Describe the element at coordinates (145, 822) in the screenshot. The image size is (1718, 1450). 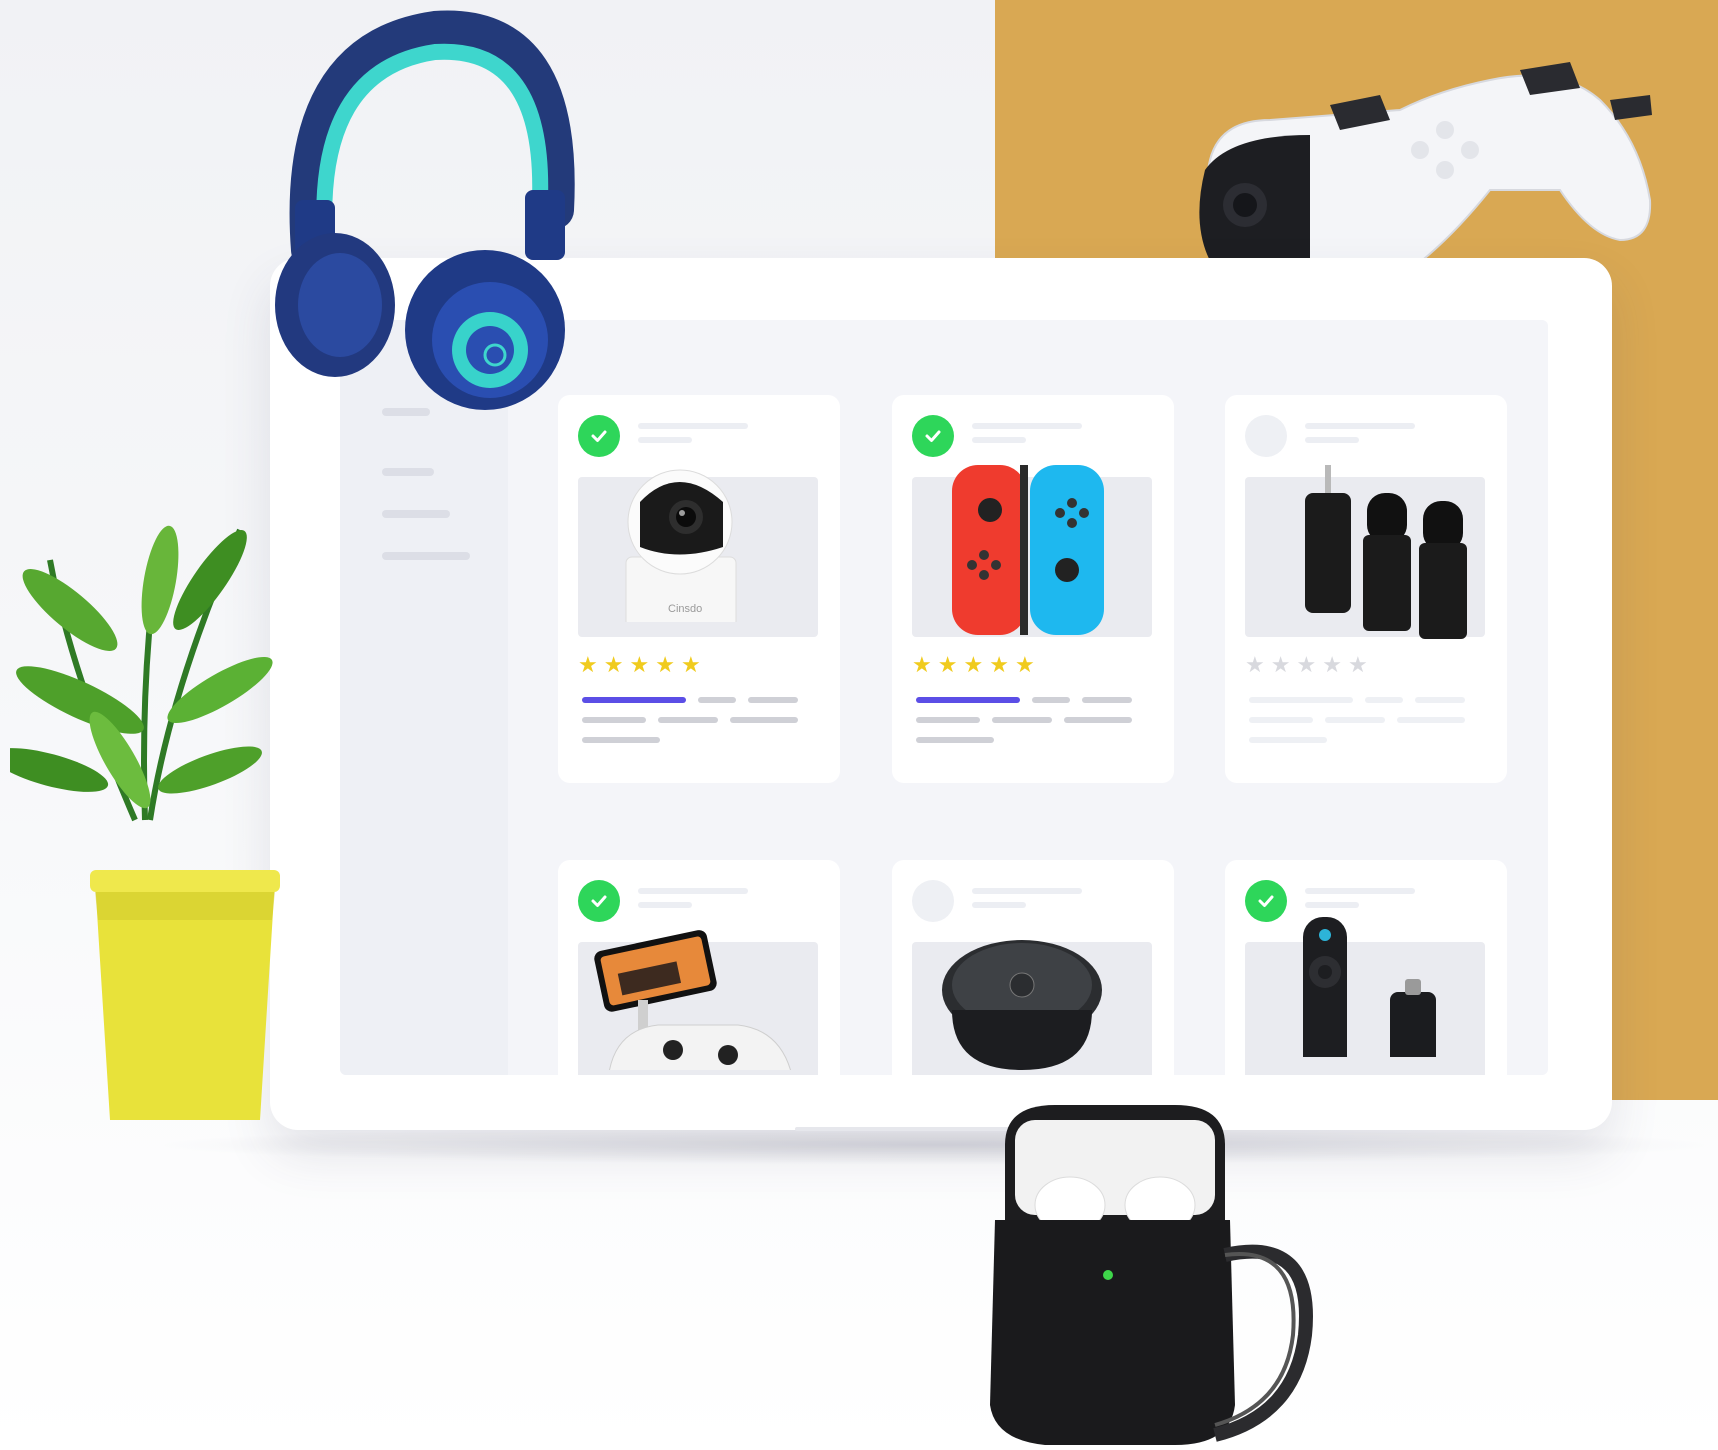
I see `potted-plant-image` at that location.